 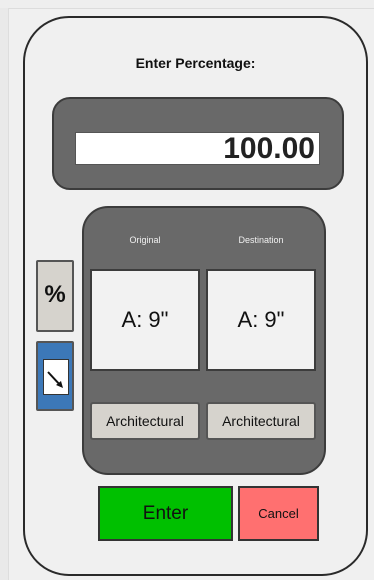 I want to click on dialog-title: Enter Percentage:, so click(x=195, y=63).